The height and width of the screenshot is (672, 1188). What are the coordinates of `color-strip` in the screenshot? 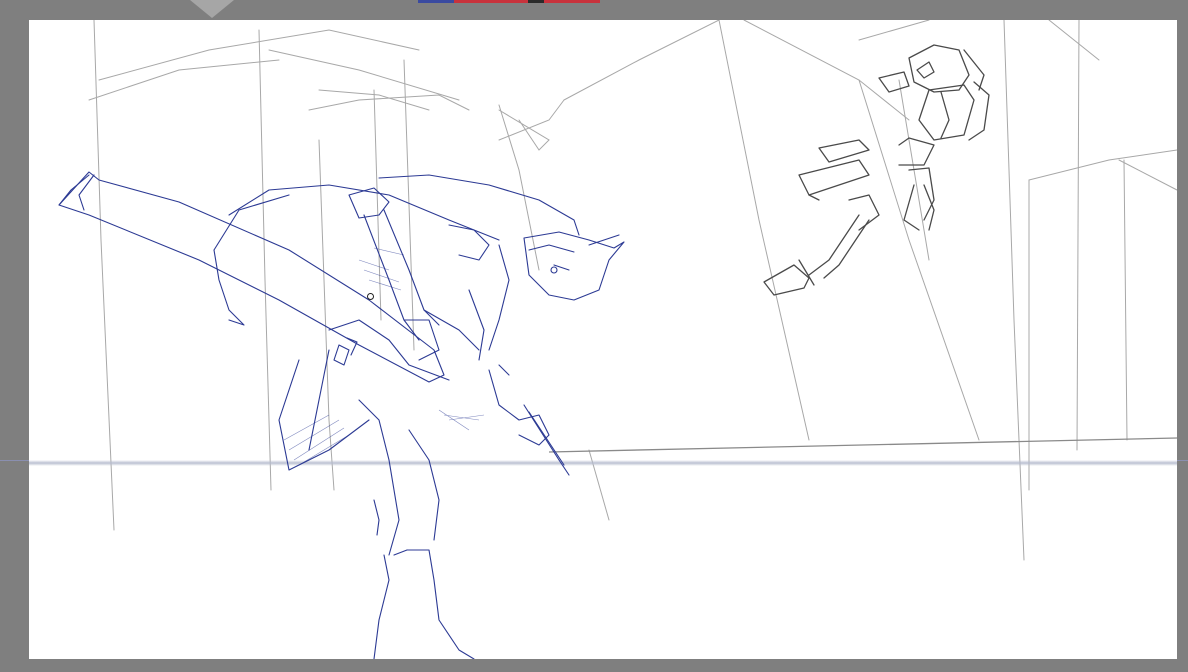 It's located at (509, 1).